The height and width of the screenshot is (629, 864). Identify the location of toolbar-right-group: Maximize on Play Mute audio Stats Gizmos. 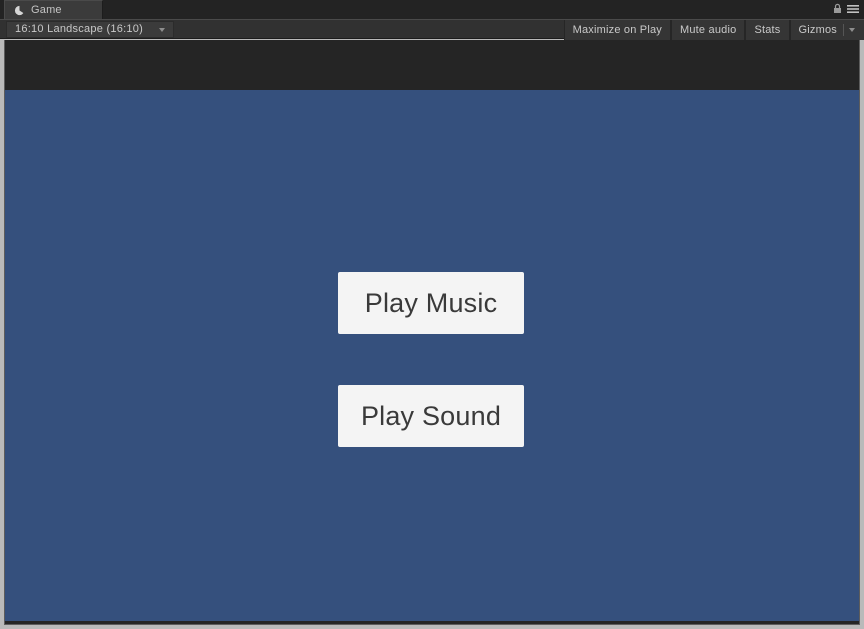
(713, 30).